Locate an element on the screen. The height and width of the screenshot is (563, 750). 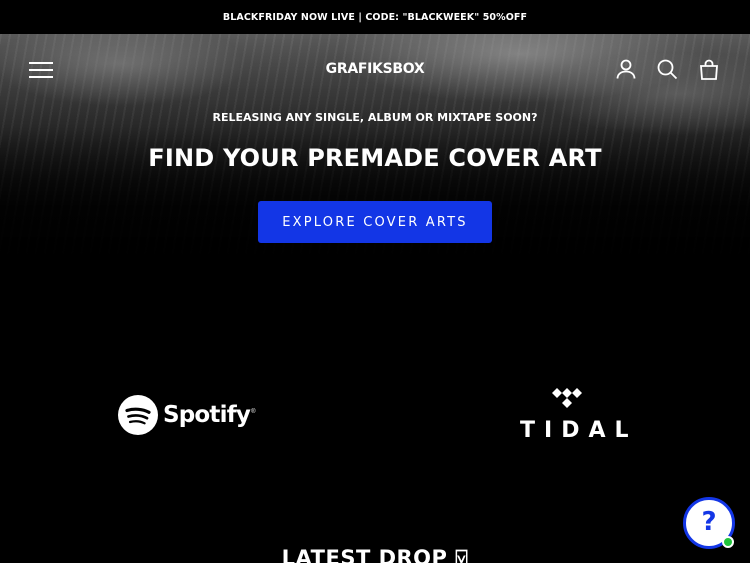
site-header: GRAFIKSBOX is located at coordinates (375, 70).